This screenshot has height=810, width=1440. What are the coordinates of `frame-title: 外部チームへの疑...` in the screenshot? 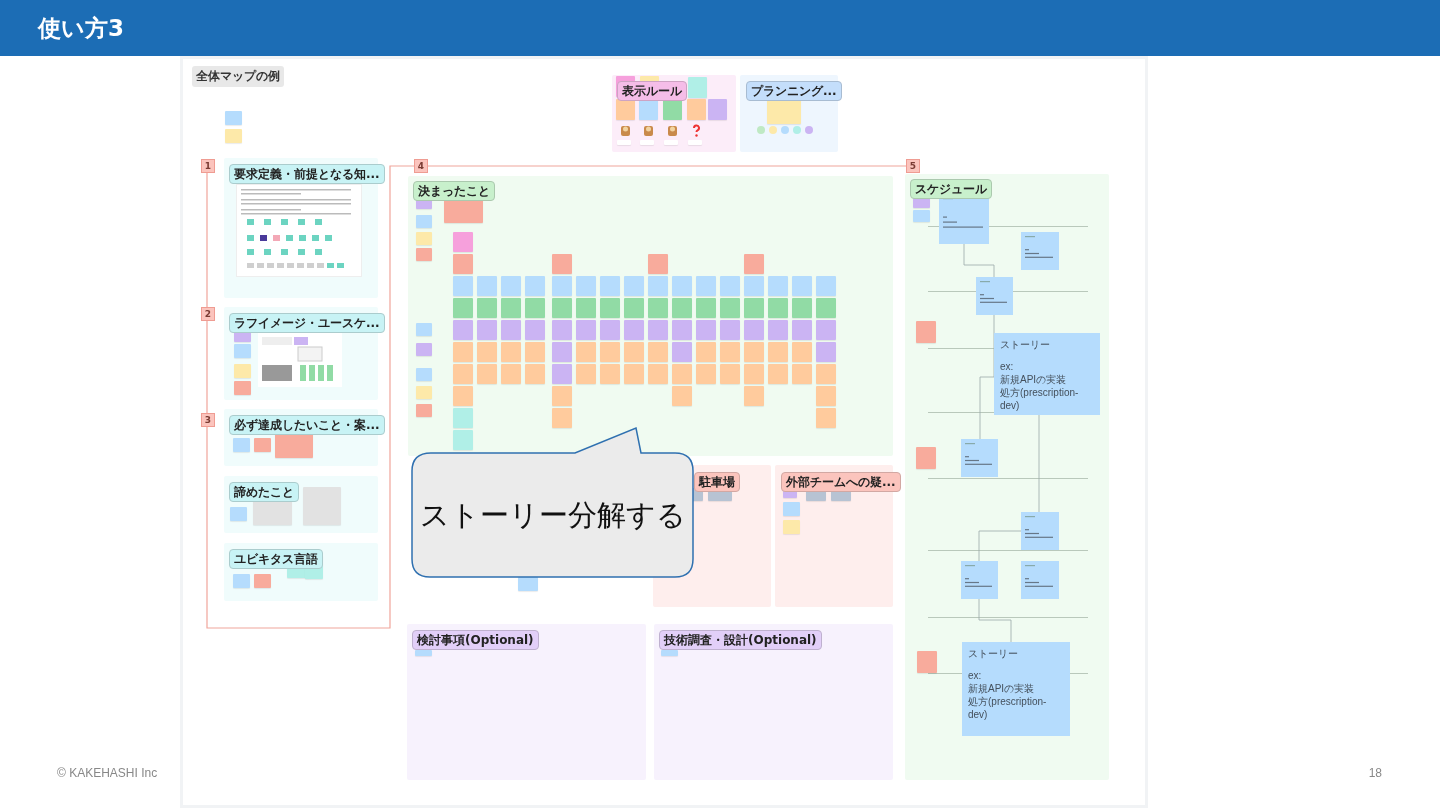 It's located at (841, 482).